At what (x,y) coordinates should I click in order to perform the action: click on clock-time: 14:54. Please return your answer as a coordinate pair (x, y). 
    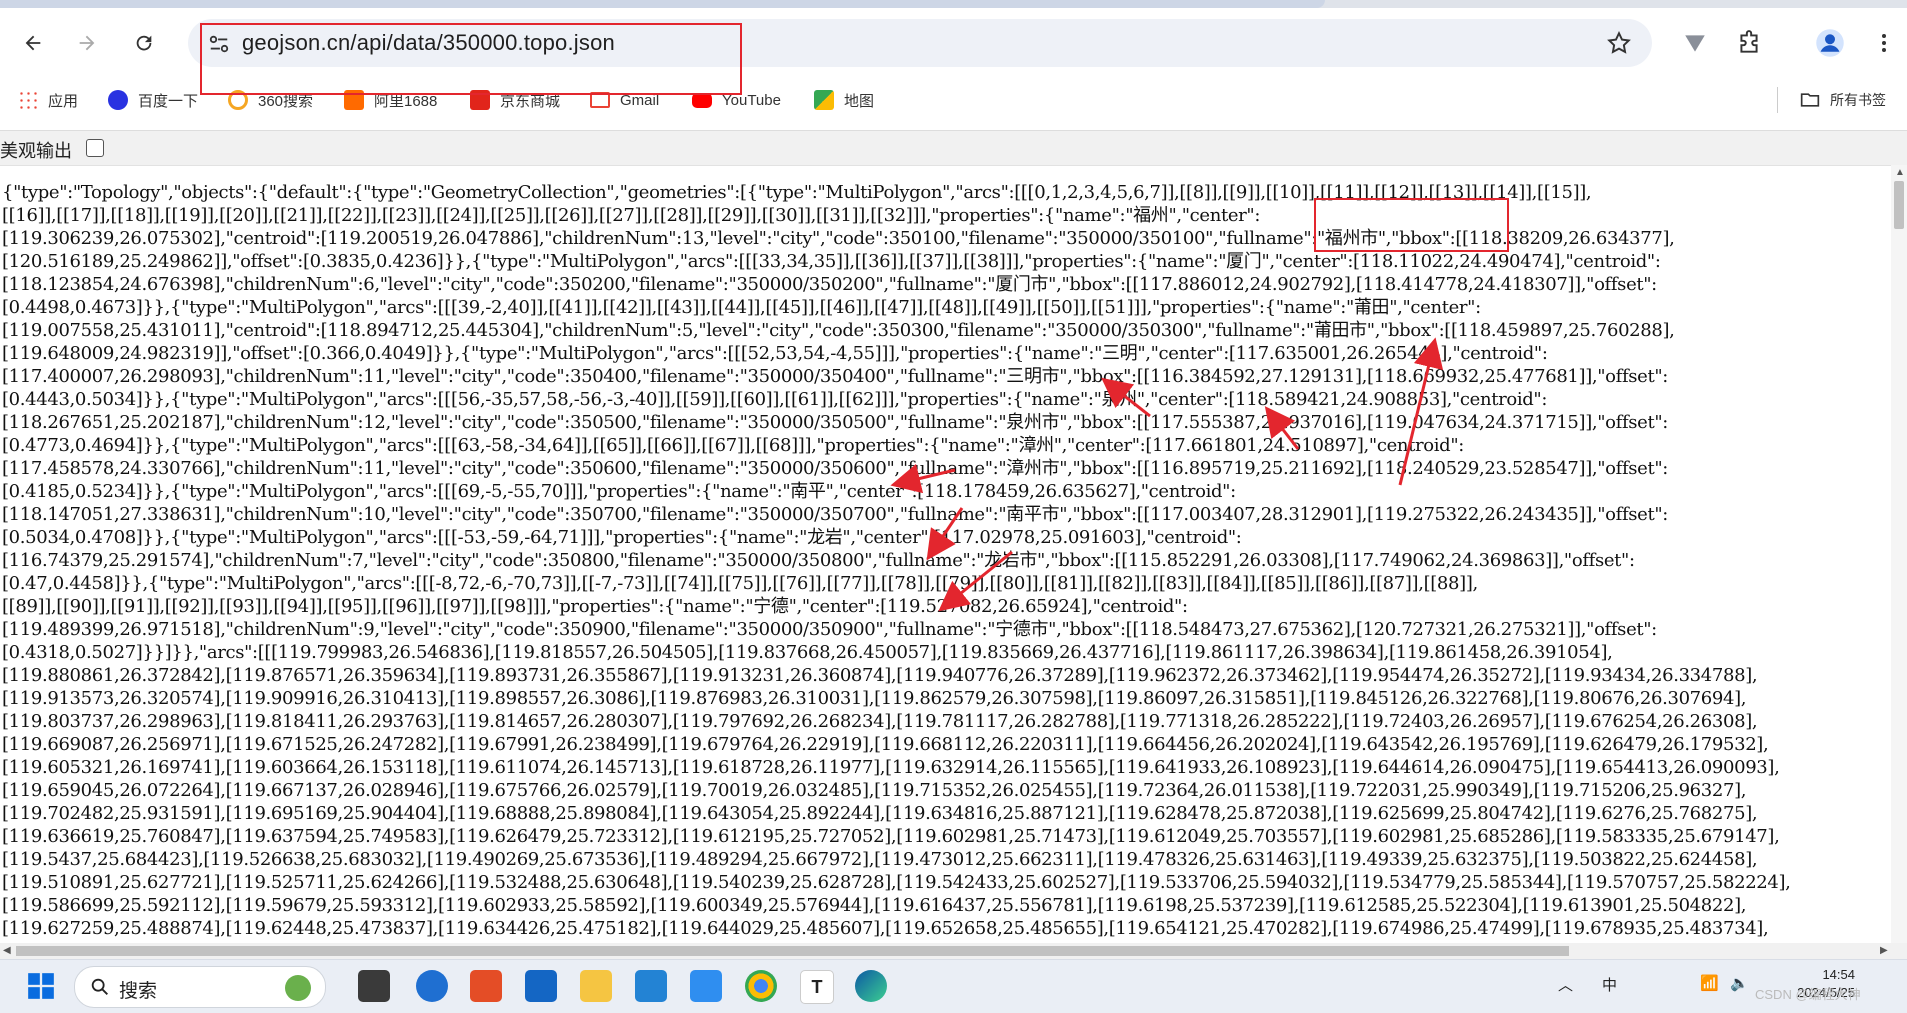
    Looking at the image, I should click on (1838, 974).